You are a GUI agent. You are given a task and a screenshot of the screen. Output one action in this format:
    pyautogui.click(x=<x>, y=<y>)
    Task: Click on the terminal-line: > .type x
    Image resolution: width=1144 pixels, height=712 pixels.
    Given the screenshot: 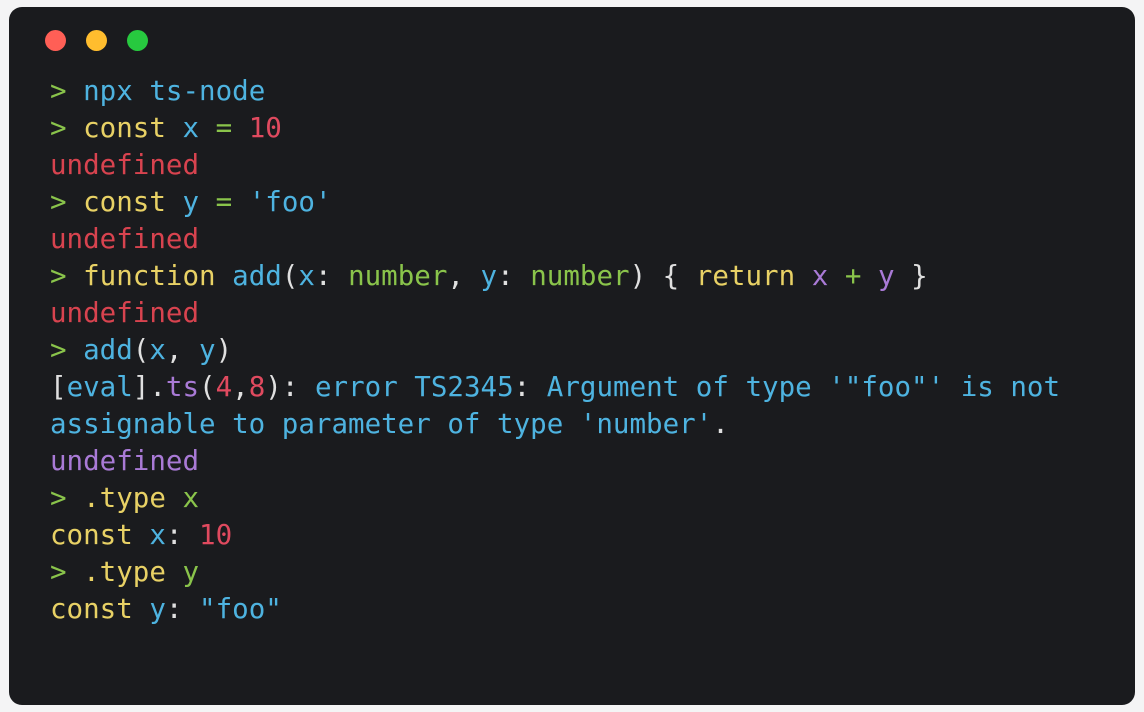 What is the action you would take?
    pyautogui.click(x=592, y=498)
    